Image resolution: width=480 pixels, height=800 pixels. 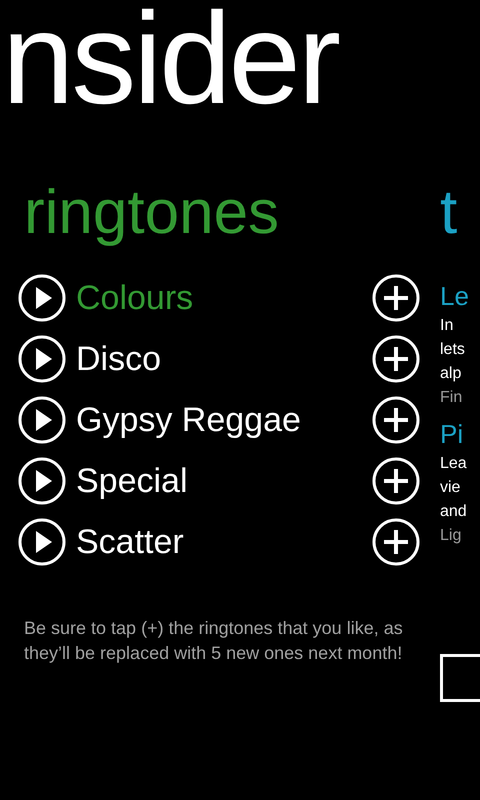 What do you see at coordinates (451, 536) in the screenshot?
I see `article-meta: Lig` at bounding box center [451, 536].